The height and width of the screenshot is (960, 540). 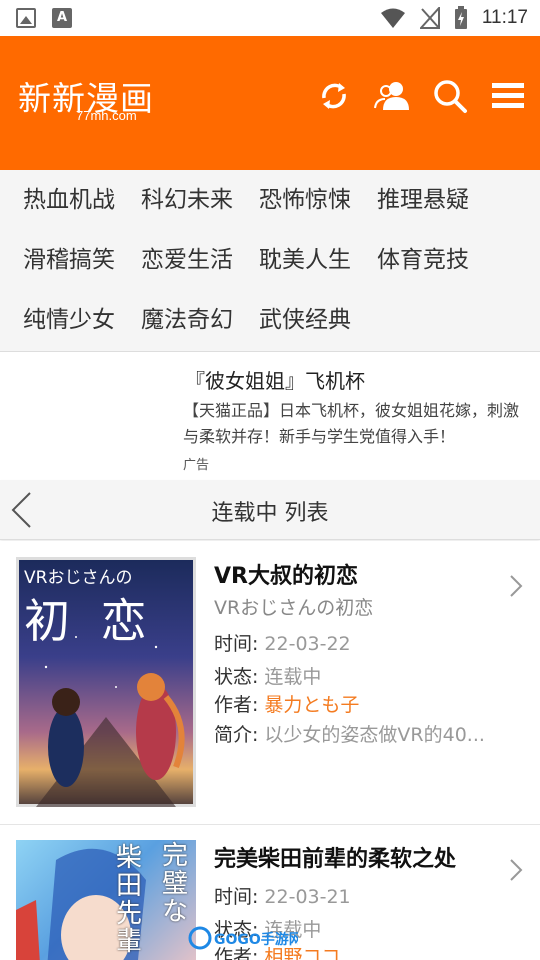 I want to click on author-label: 作者:, so click(x=236, y=705).